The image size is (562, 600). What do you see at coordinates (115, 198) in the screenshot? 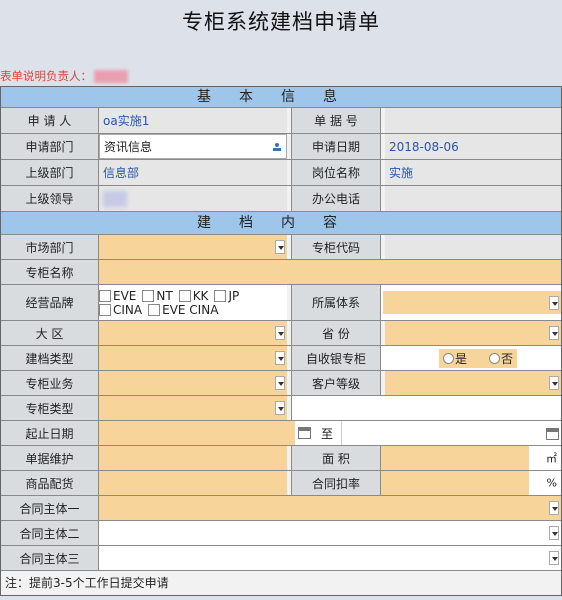
I see `leader-redacted` at bounding box center [115, 198].